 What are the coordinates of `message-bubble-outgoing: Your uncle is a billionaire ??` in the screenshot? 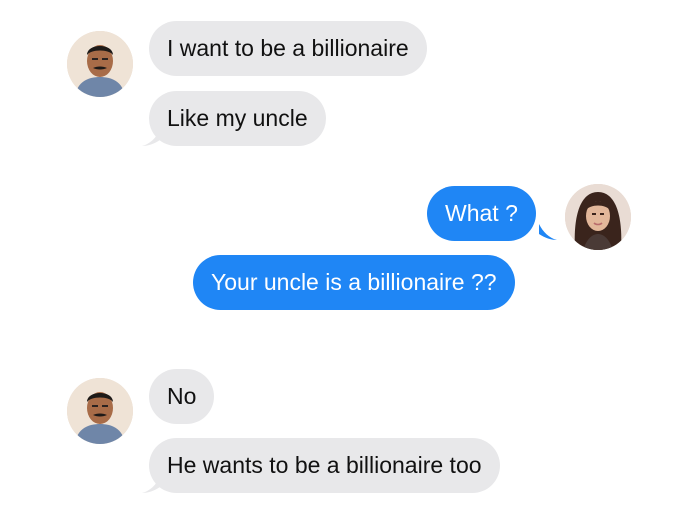 It's located at (354, 282).